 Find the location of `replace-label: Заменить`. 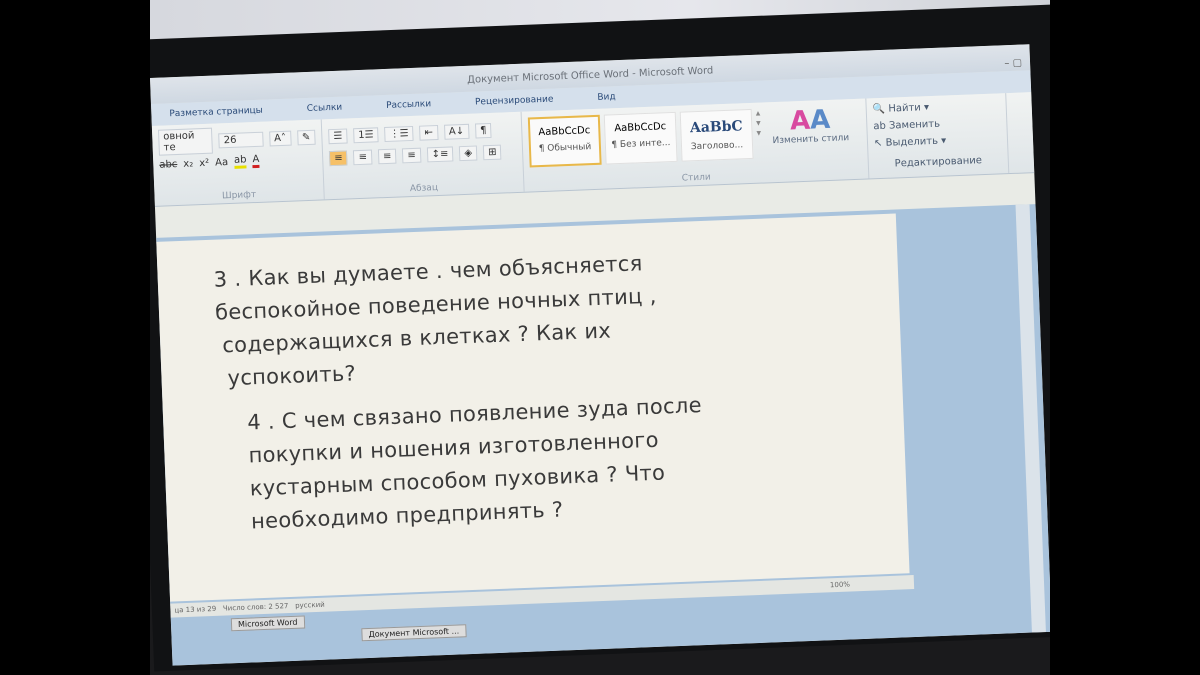

replace-label: Заменить is located at coordinates (914, 125).